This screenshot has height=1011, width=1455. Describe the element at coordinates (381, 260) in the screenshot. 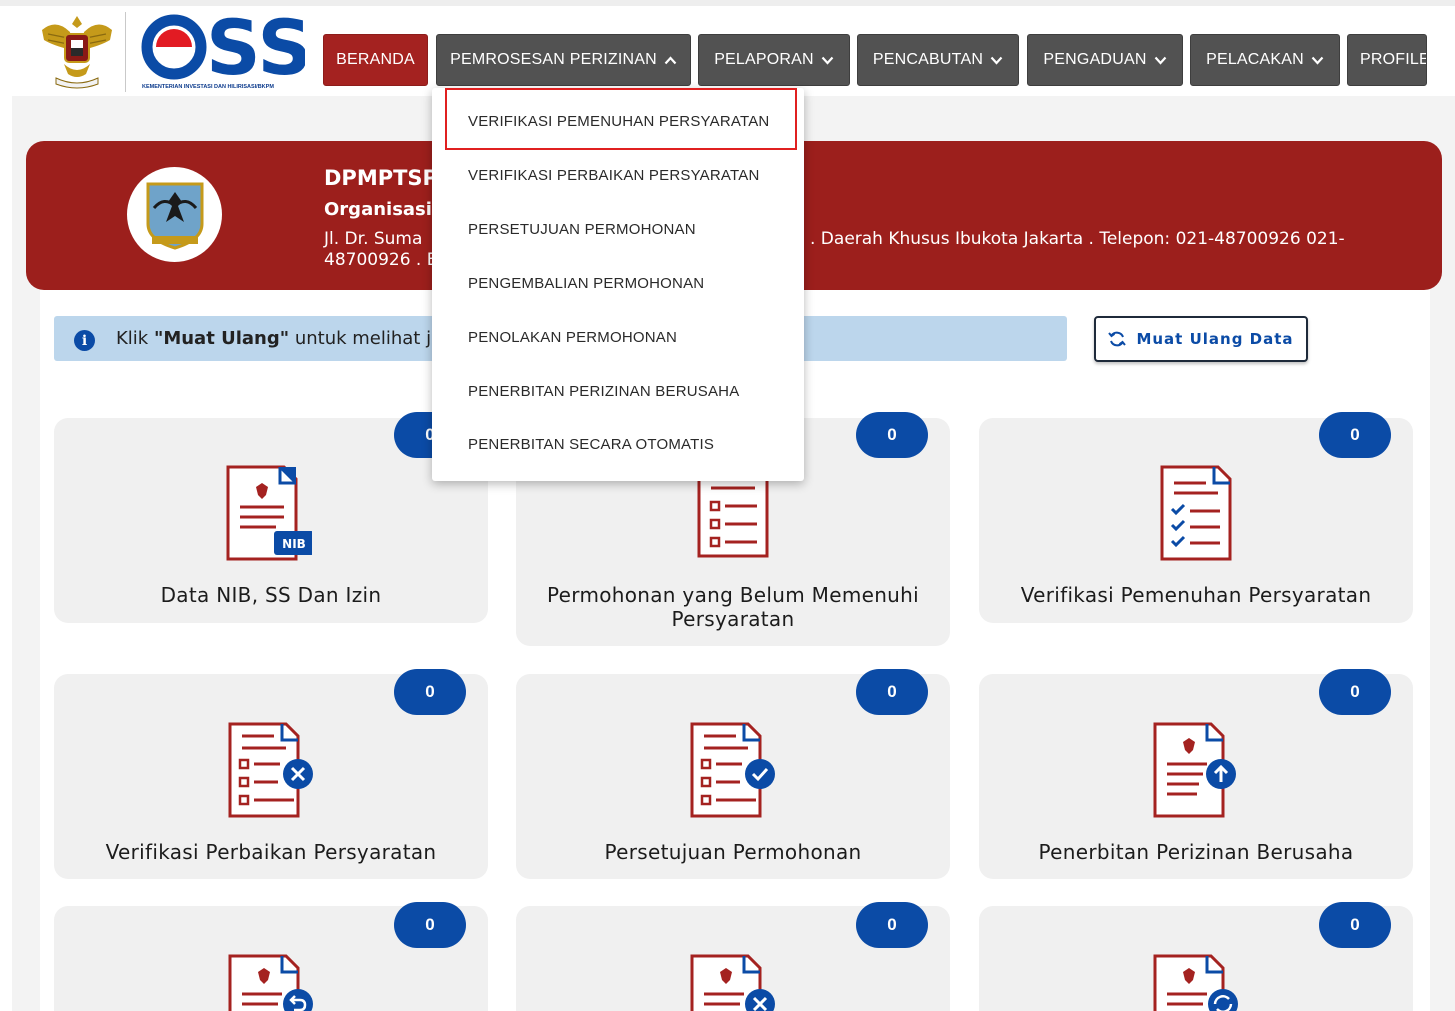

I see `agency-address-line2: 48700926 . E` at that location.